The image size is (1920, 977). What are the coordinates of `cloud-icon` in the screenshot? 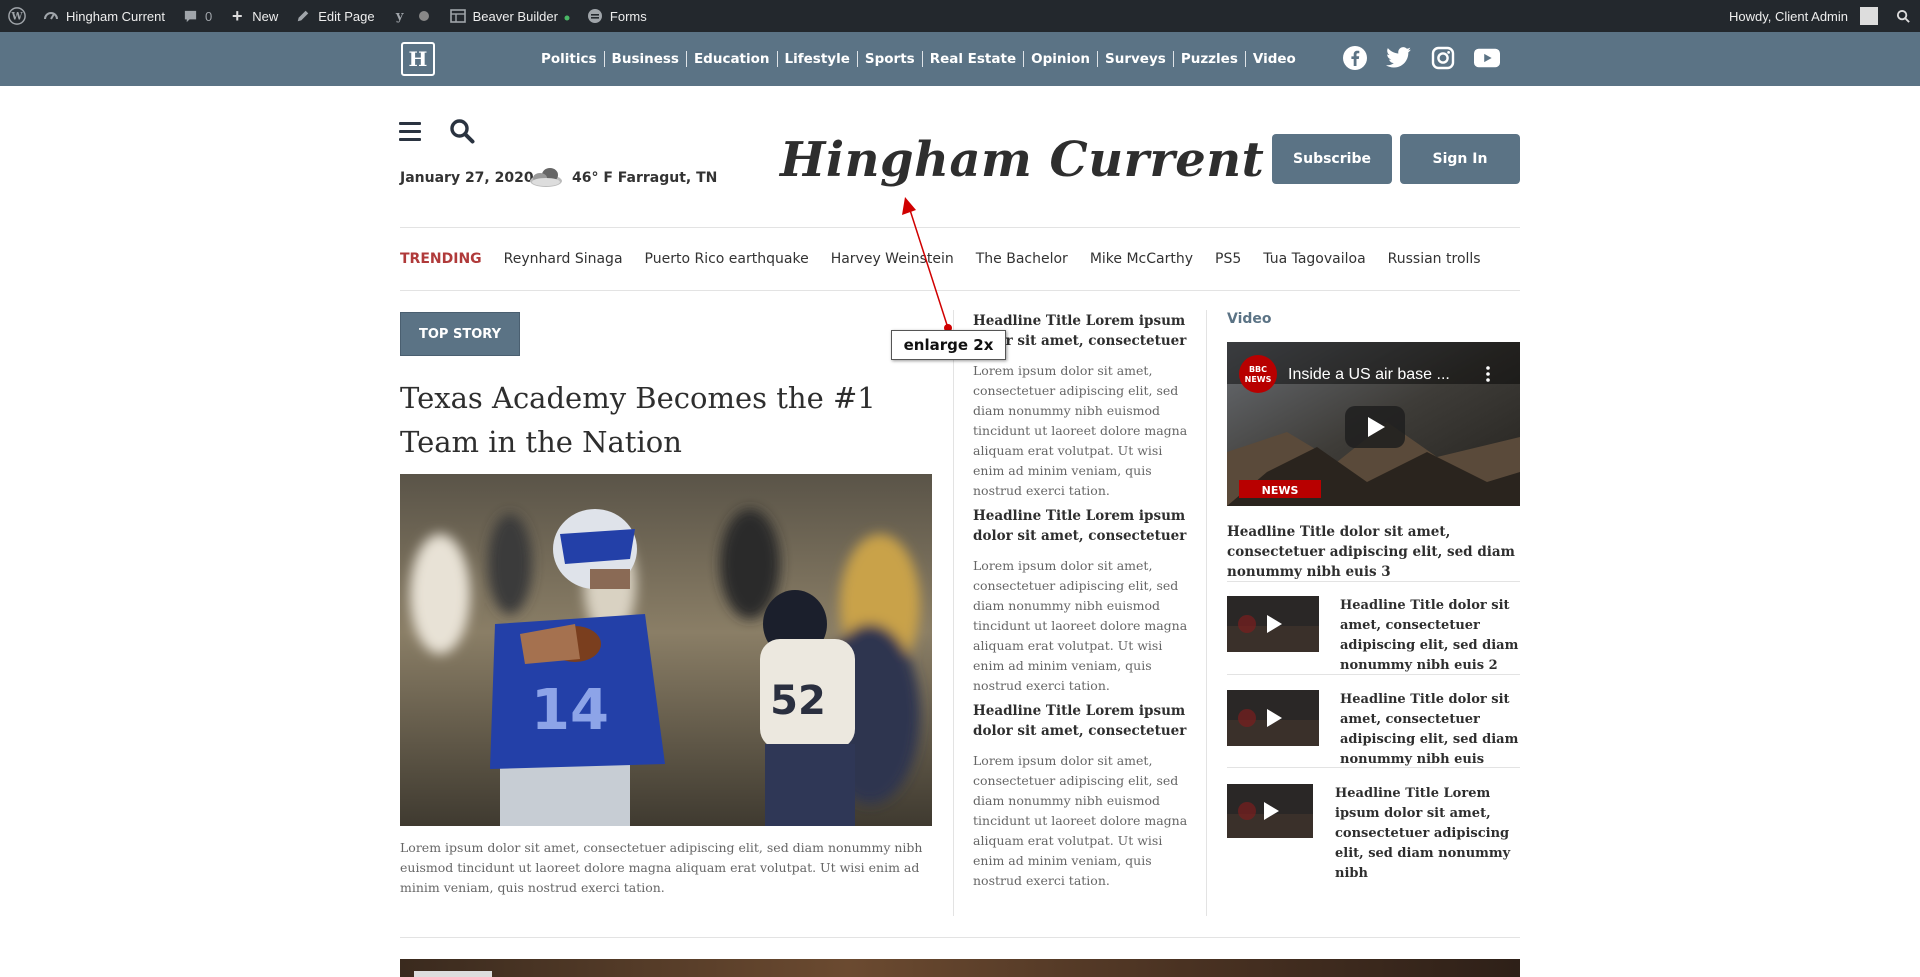 It's located at (545, 177).